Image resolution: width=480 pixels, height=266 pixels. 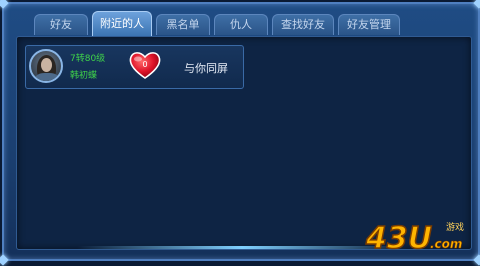 I want to click on tab-friend-management: 好友管理, so click(x=369, y=24).